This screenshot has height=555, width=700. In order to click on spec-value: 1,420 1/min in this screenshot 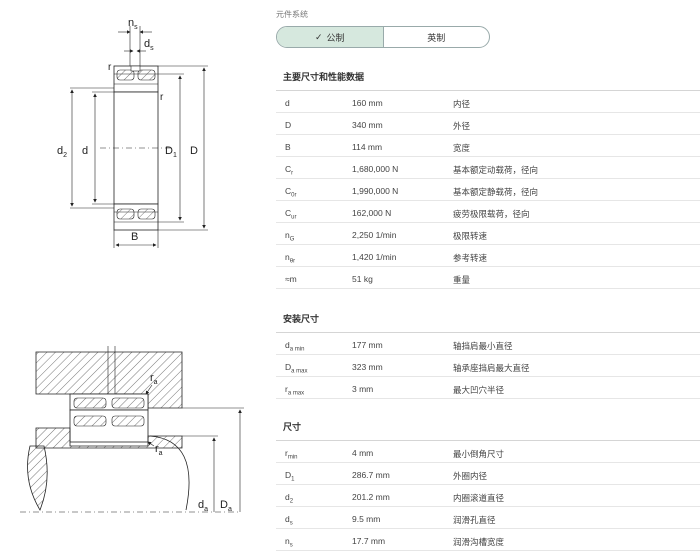, I will do `click(374, 257)`.